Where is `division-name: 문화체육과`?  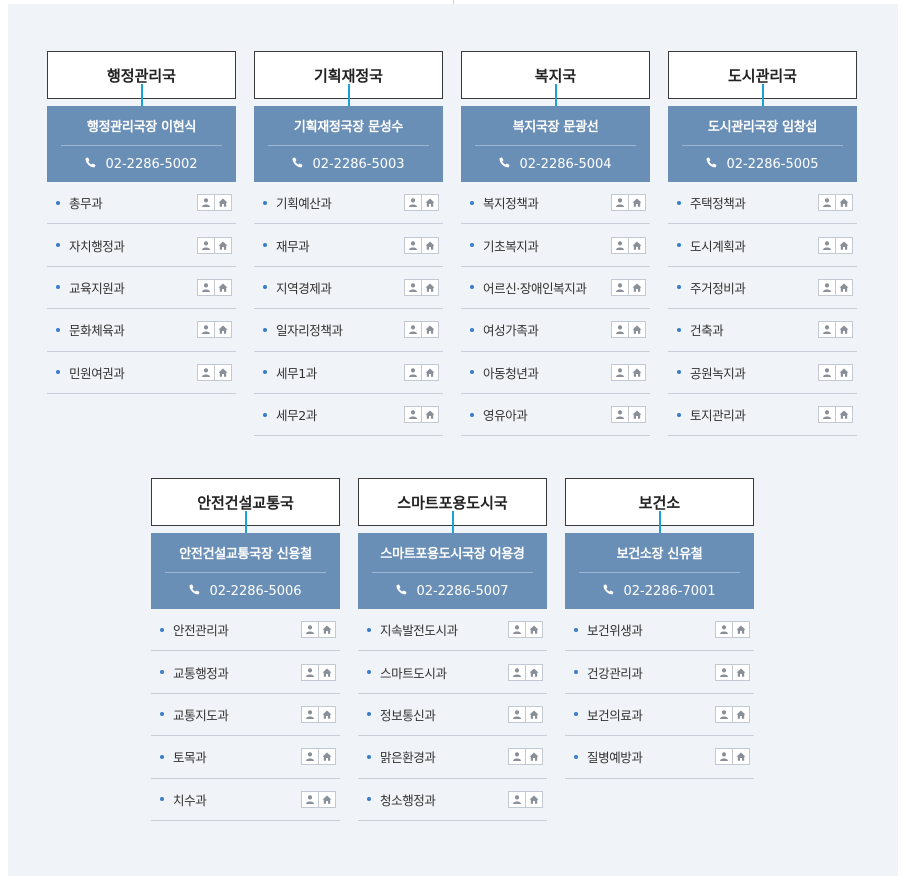
division-name: 문화체육과 is located at coordinates (133, 329).